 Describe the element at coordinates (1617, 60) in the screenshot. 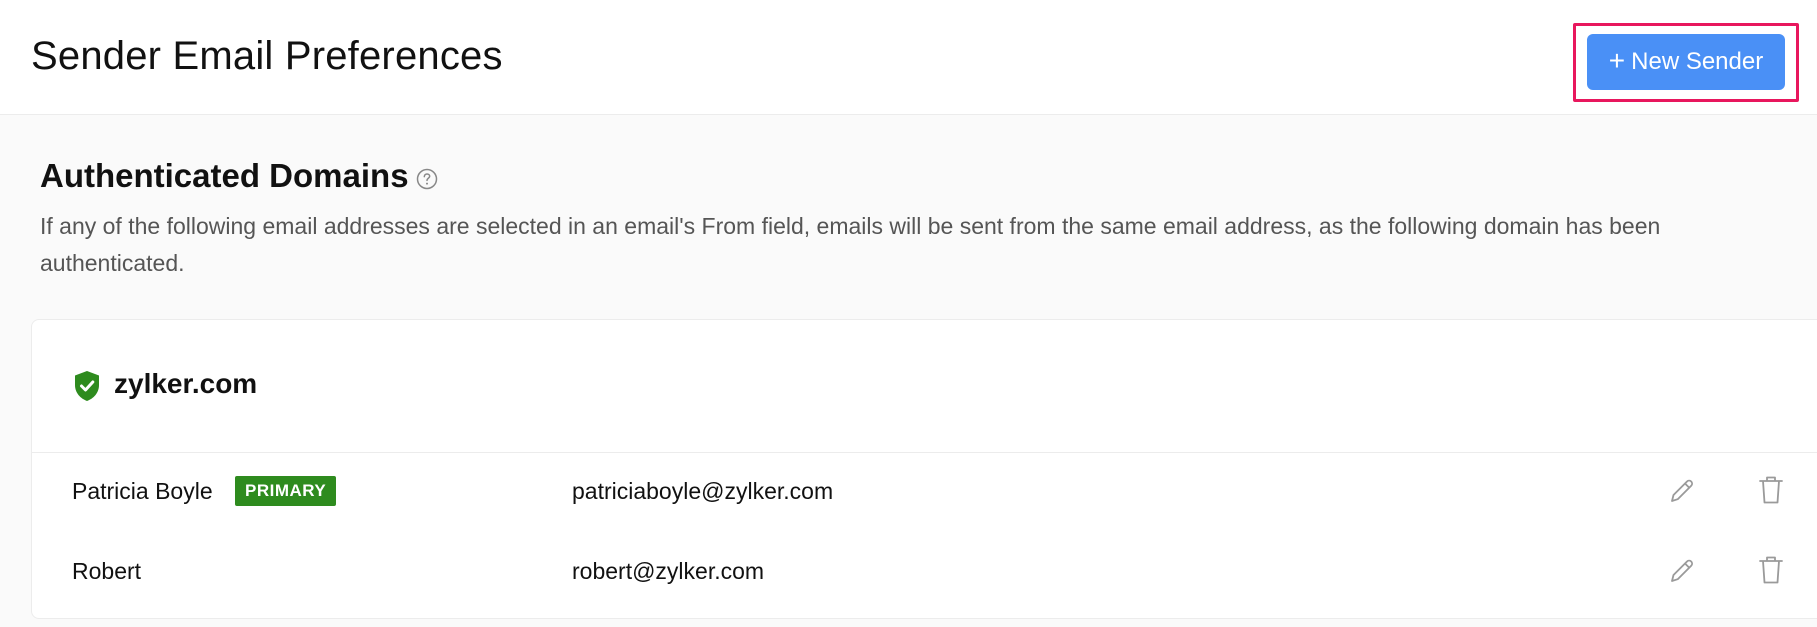

I see `plus-icon: +` at that location.